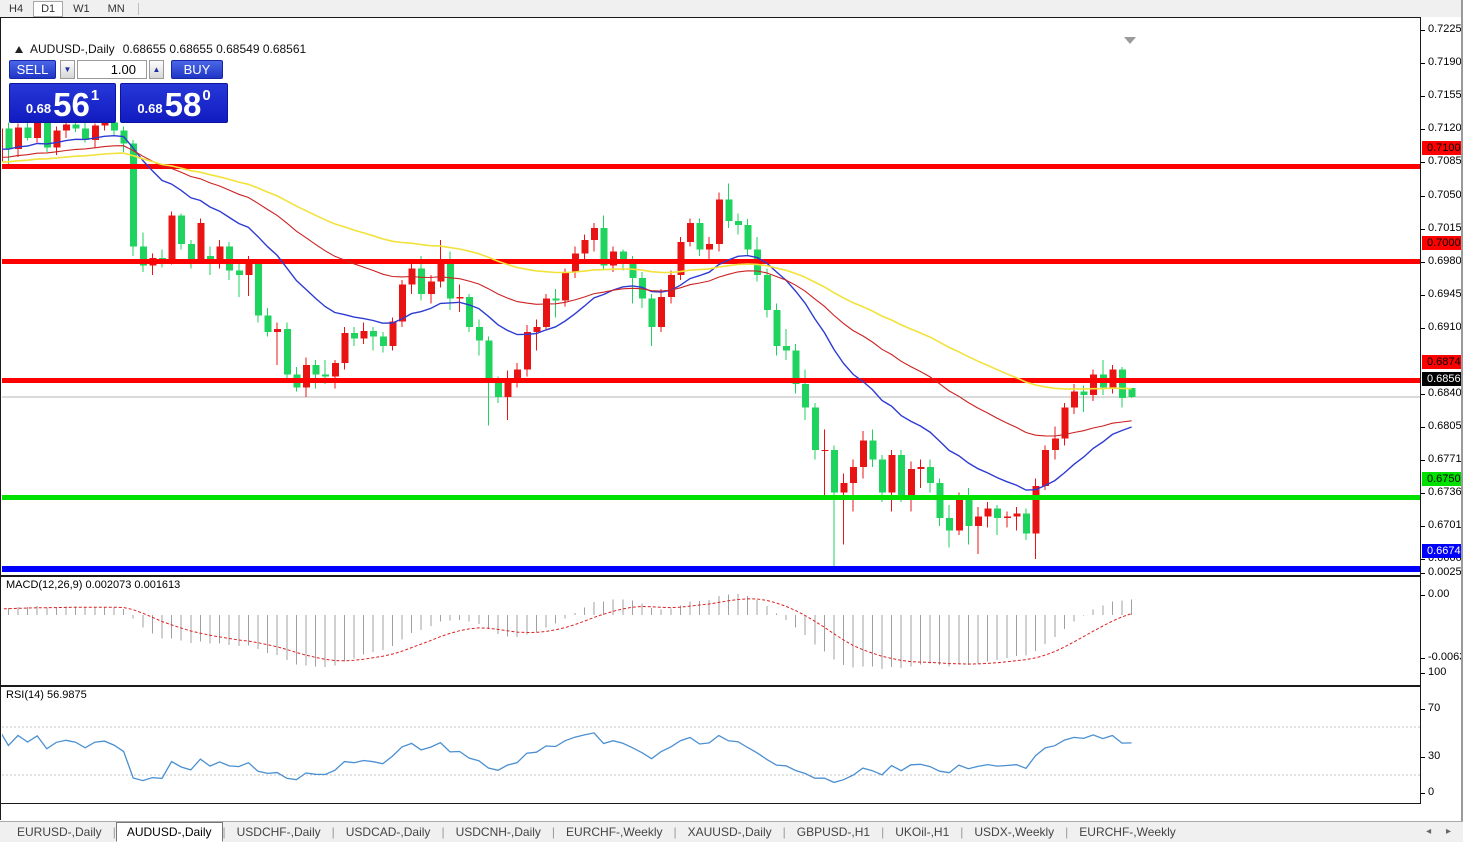  I want to click on macd-pane: MACD(12,26,9) 0.002073 0.001613, so click(711, 631).